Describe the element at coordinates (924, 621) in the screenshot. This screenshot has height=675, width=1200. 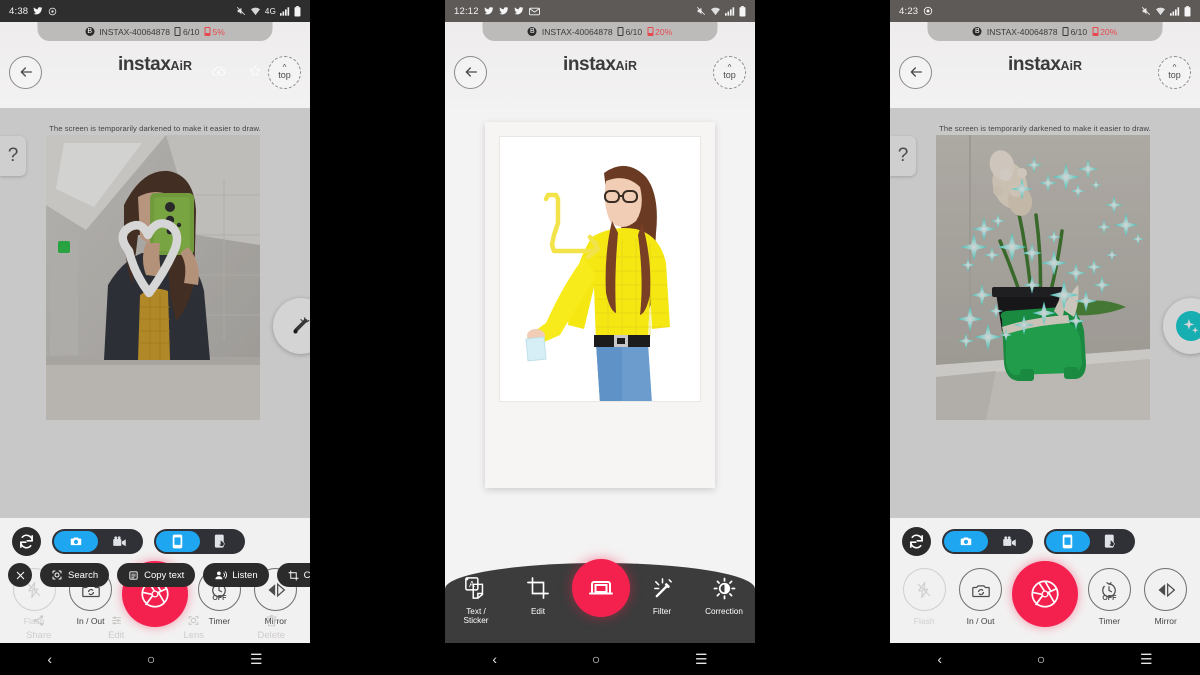
I see `flash-label: Flash` at that location.